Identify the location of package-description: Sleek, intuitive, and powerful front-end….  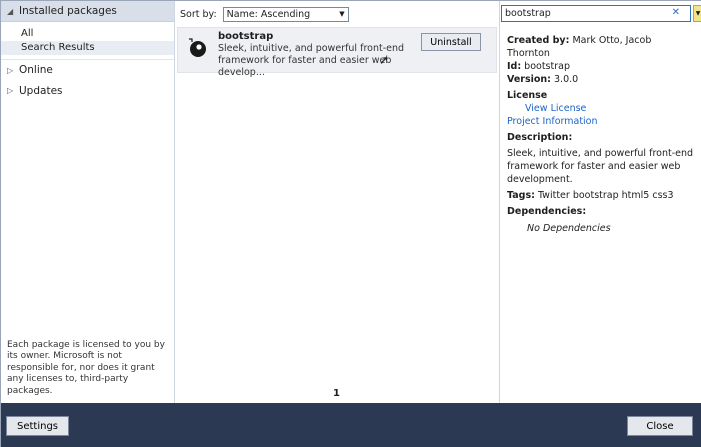
(311, 60).